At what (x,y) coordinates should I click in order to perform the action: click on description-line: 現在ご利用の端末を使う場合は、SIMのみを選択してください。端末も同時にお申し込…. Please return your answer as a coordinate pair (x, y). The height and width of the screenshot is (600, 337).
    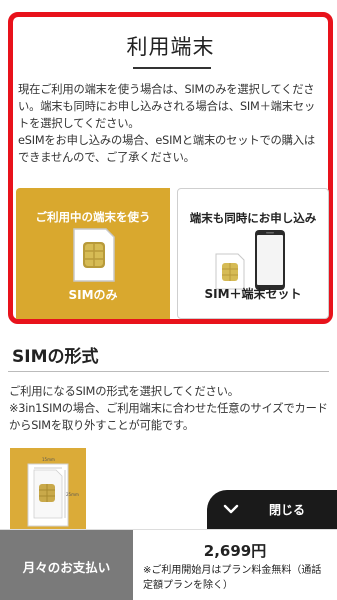
    Looking at the image, I should click on (167, 106).